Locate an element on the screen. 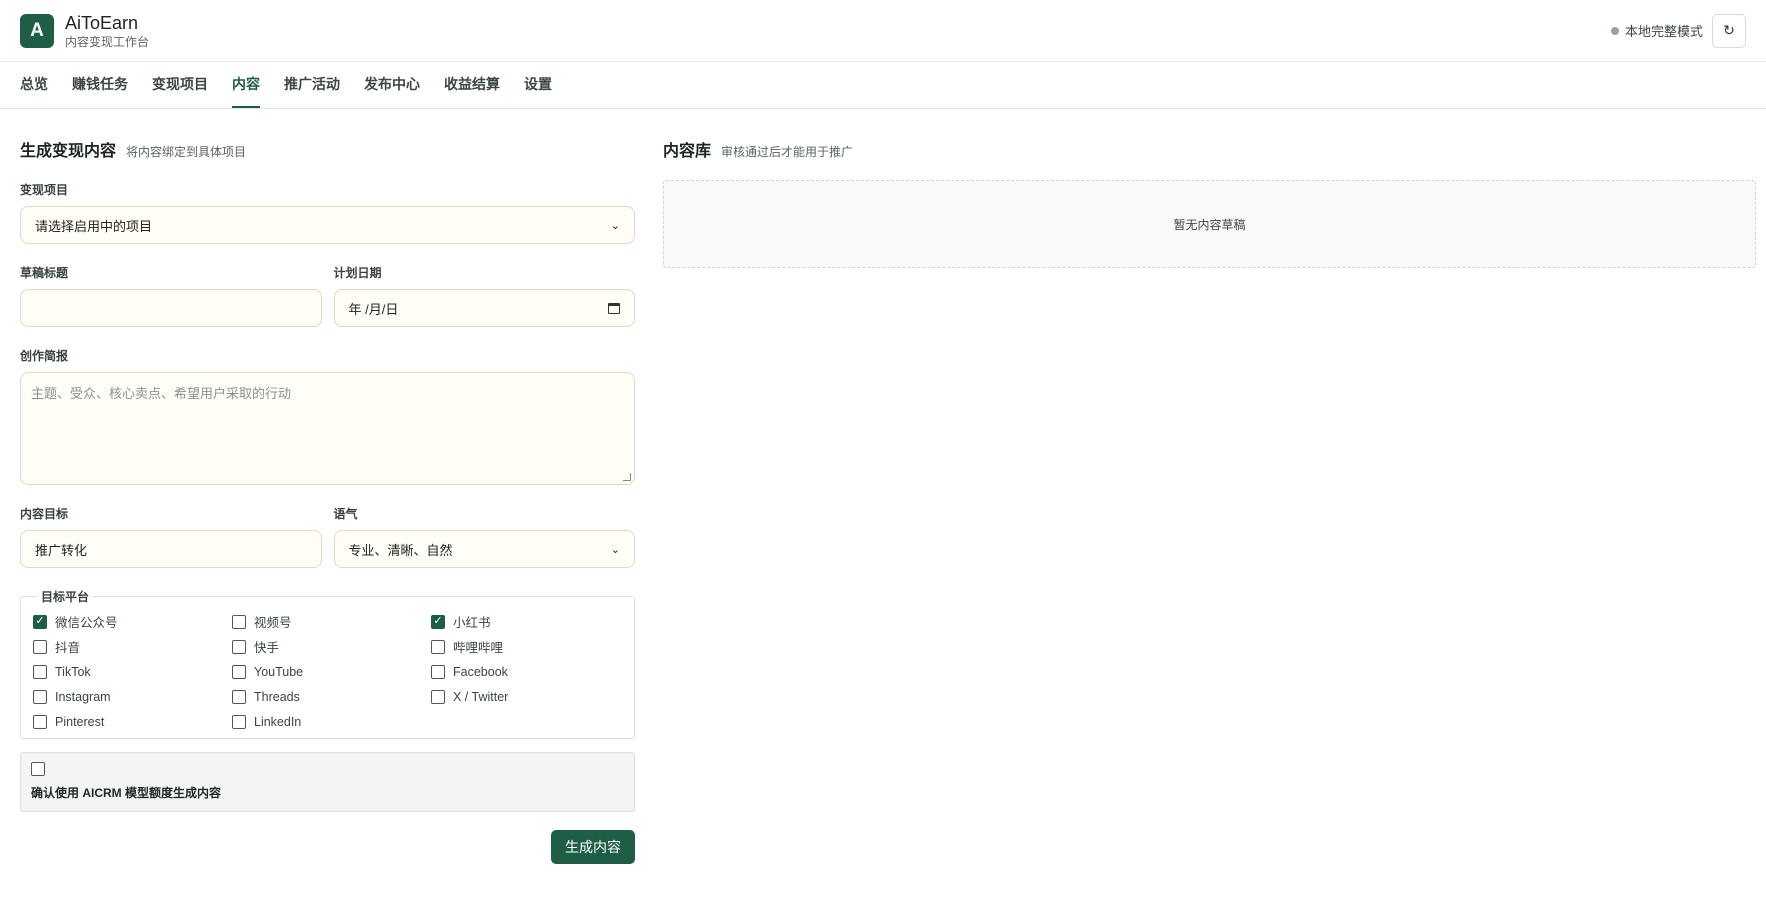  mode-indicator: 本地完整模式 is located at coordinates (1656, 30).